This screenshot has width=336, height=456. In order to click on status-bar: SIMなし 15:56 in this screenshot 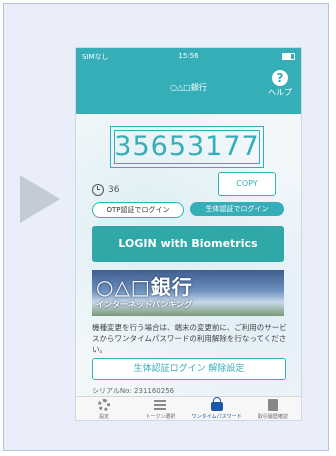, I will do `click(188, 57)`.